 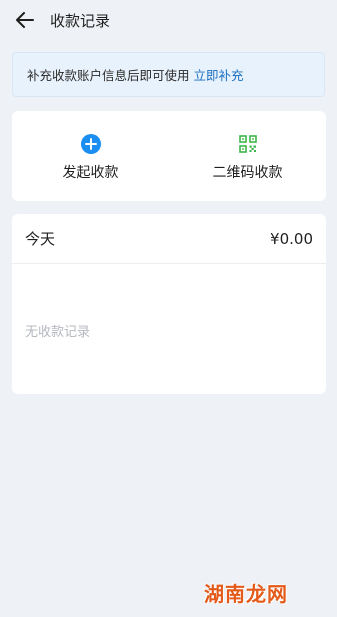 I want to click on back-button, so click(x=25, y=20).